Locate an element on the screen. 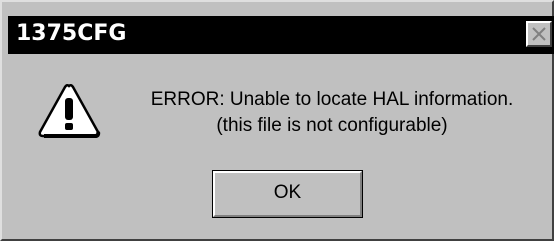 The image size is (554, 241). ok-button-label: OK is located at coordinates (287, 192).